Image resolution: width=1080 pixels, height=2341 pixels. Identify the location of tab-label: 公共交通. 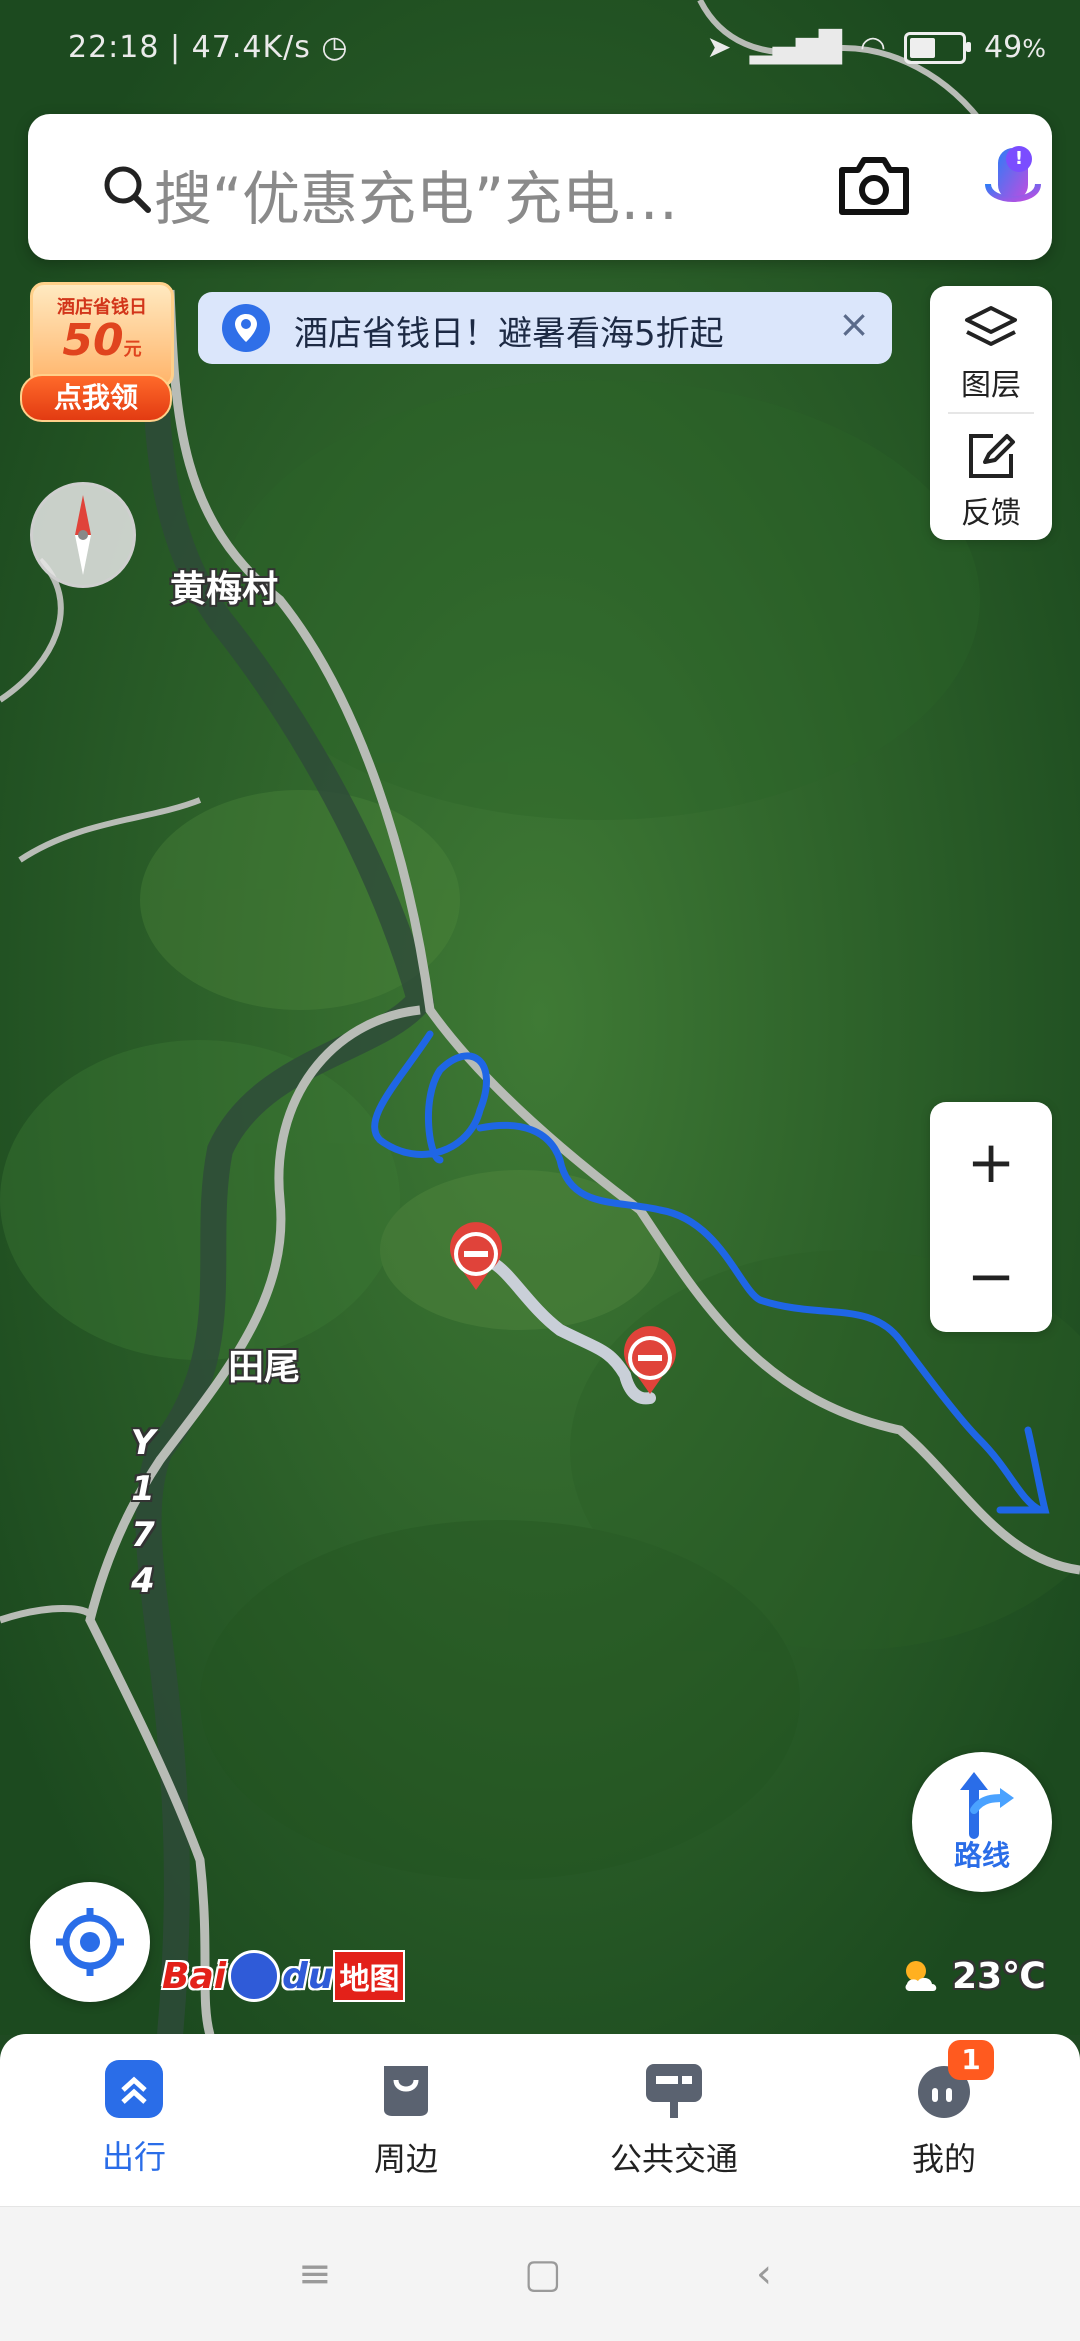
(673, 2159).